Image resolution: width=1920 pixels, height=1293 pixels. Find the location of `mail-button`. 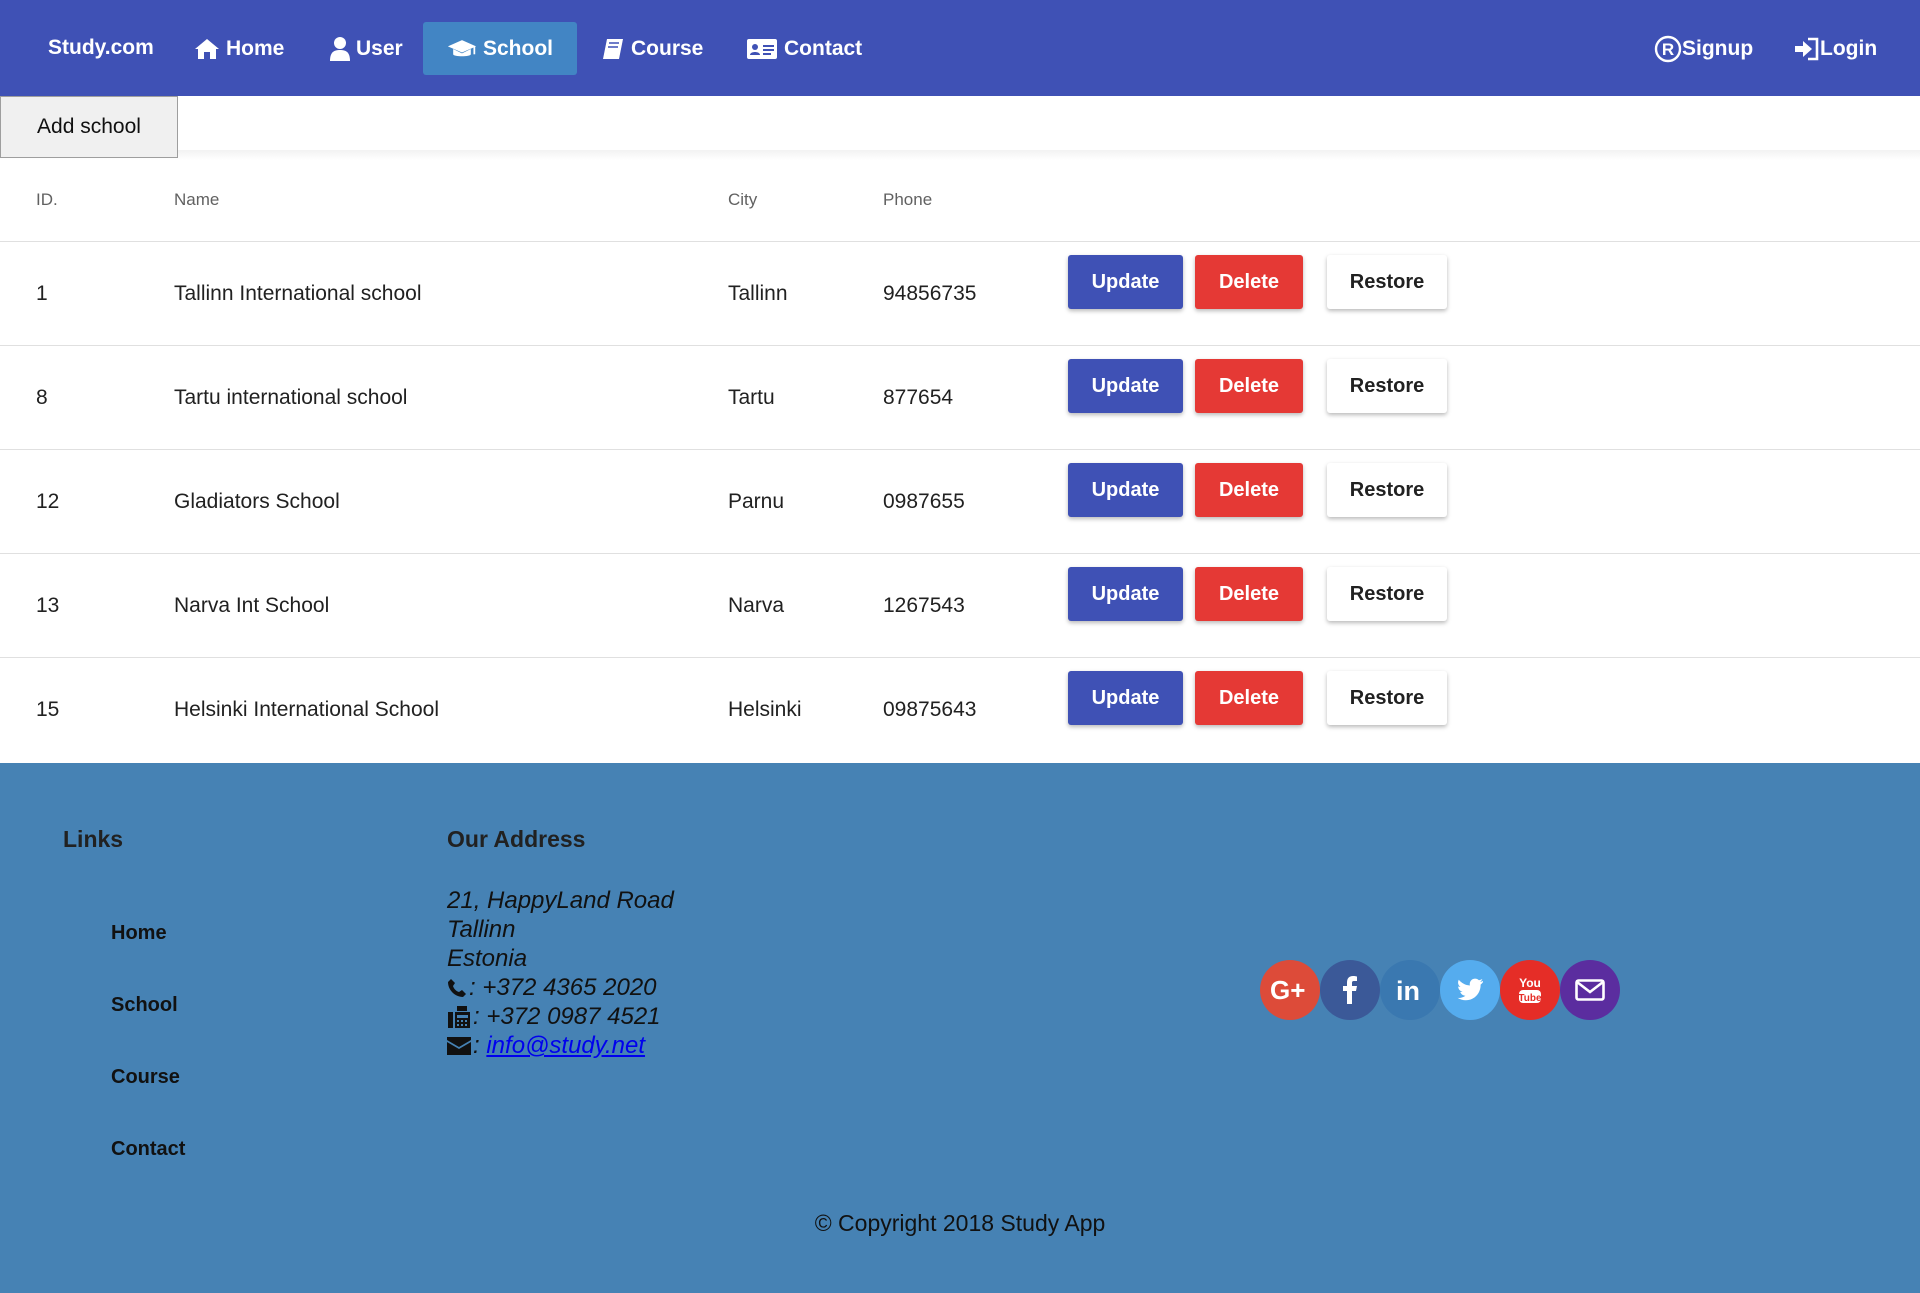

mail-button is located at coordinates (1590, 990).